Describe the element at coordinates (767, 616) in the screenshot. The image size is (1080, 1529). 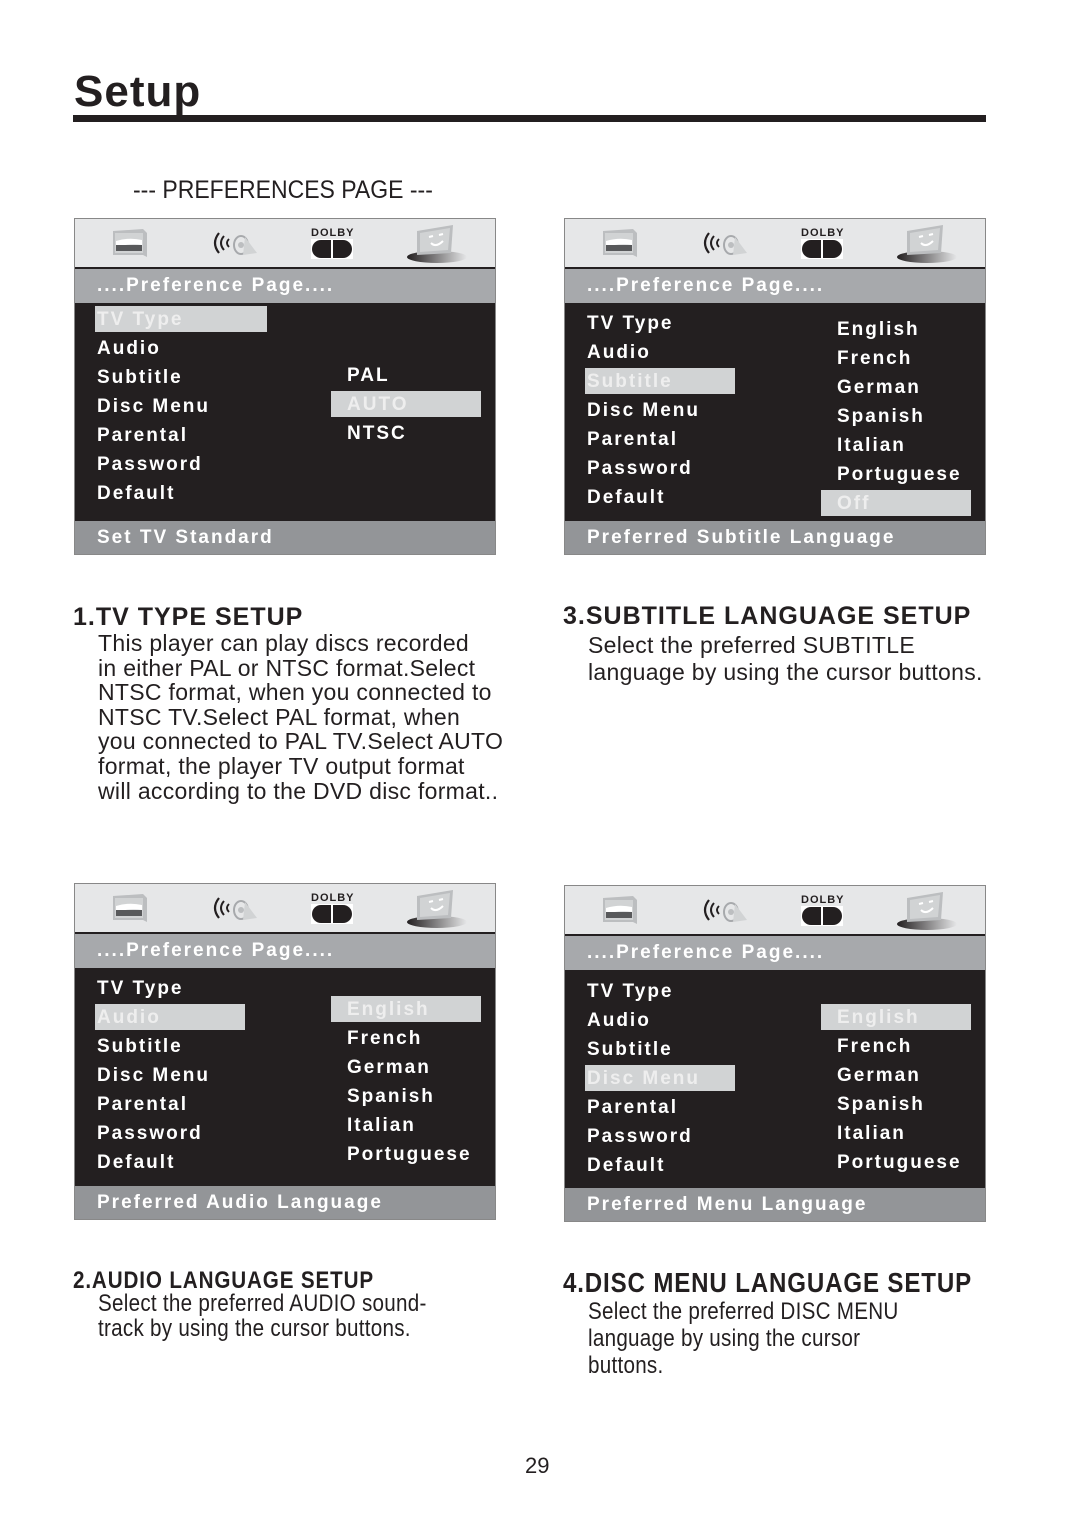
I see `subtitle-language-setup-heading: 3.SUBTITLE LANGUAGE SETUP` at that location.